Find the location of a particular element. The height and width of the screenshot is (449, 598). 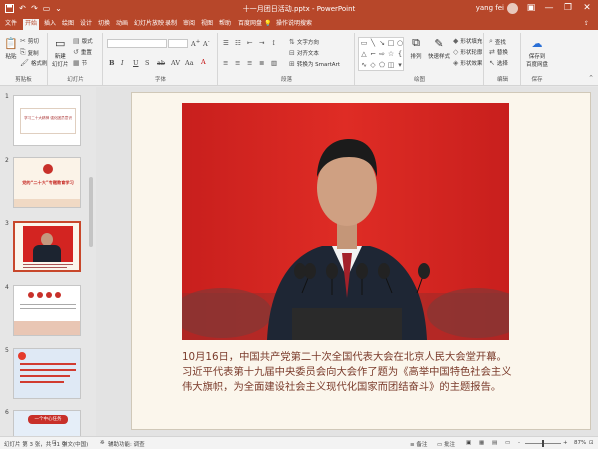

zoom-in-button: + is located at coordinates (565, 443).